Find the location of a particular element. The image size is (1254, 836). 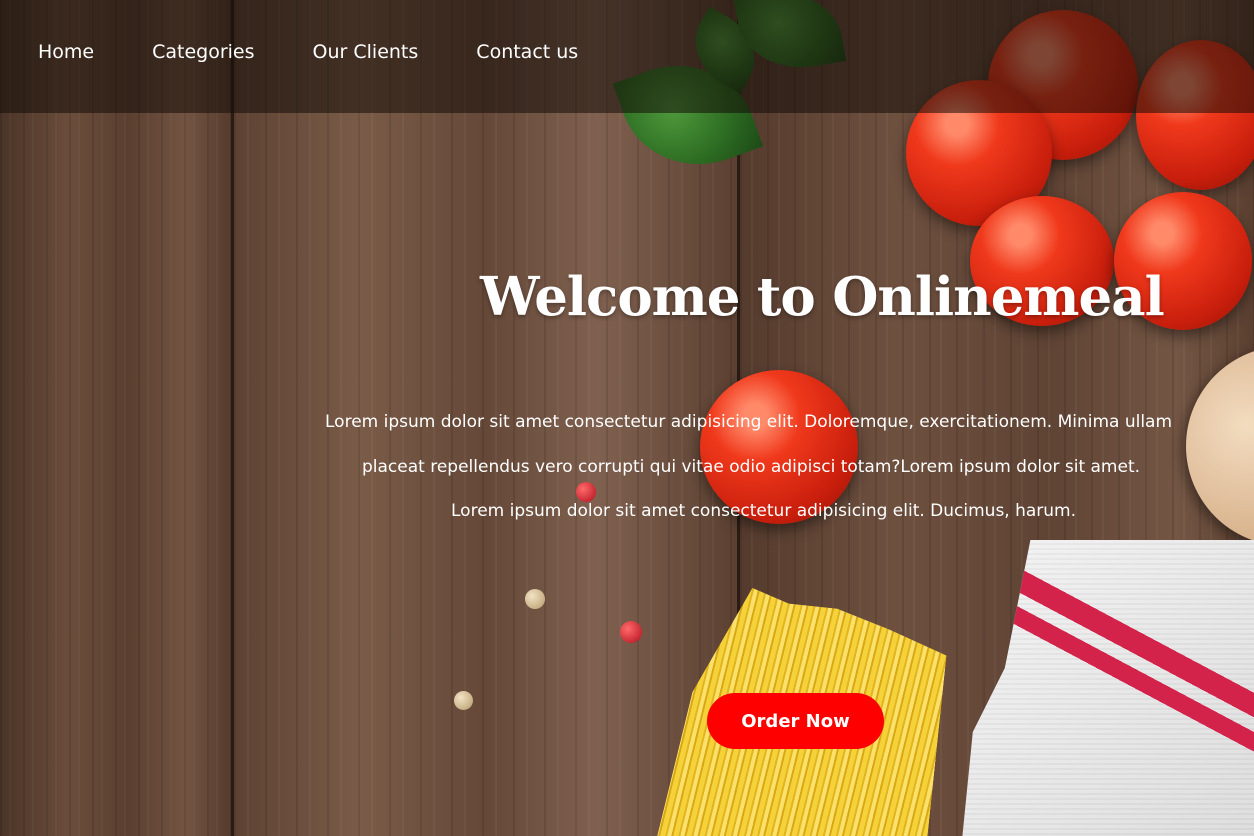

top-navbar: Home Categories Our Clients Contact us is located at coordinates (627, 56).